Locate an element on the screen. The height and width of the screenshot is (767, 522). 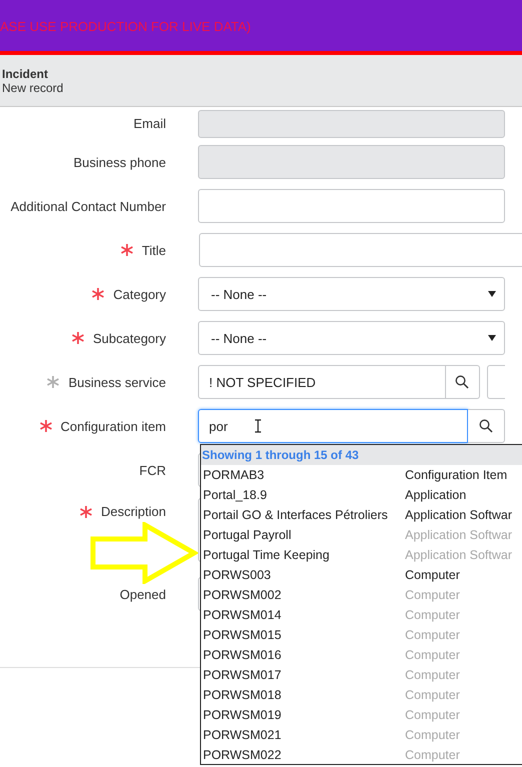
text-cursor-icon is located at coordinates (258, 426).